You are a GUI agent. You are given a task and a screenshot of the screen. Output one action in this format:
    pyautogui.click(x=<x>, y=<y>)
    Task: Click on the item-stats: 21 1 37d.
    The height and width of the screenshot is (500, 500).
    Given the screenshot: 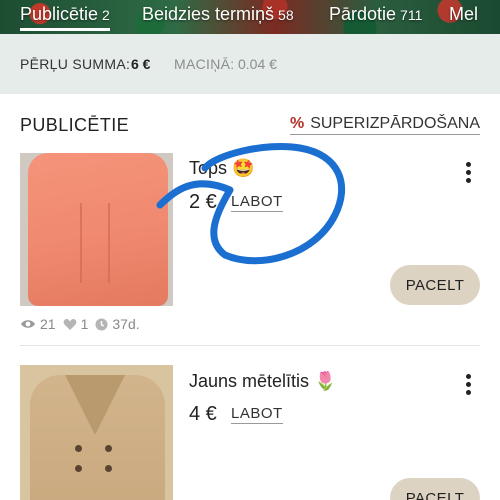 What is the action you would take?
    pyautogui.click(x=81, y=324)
    